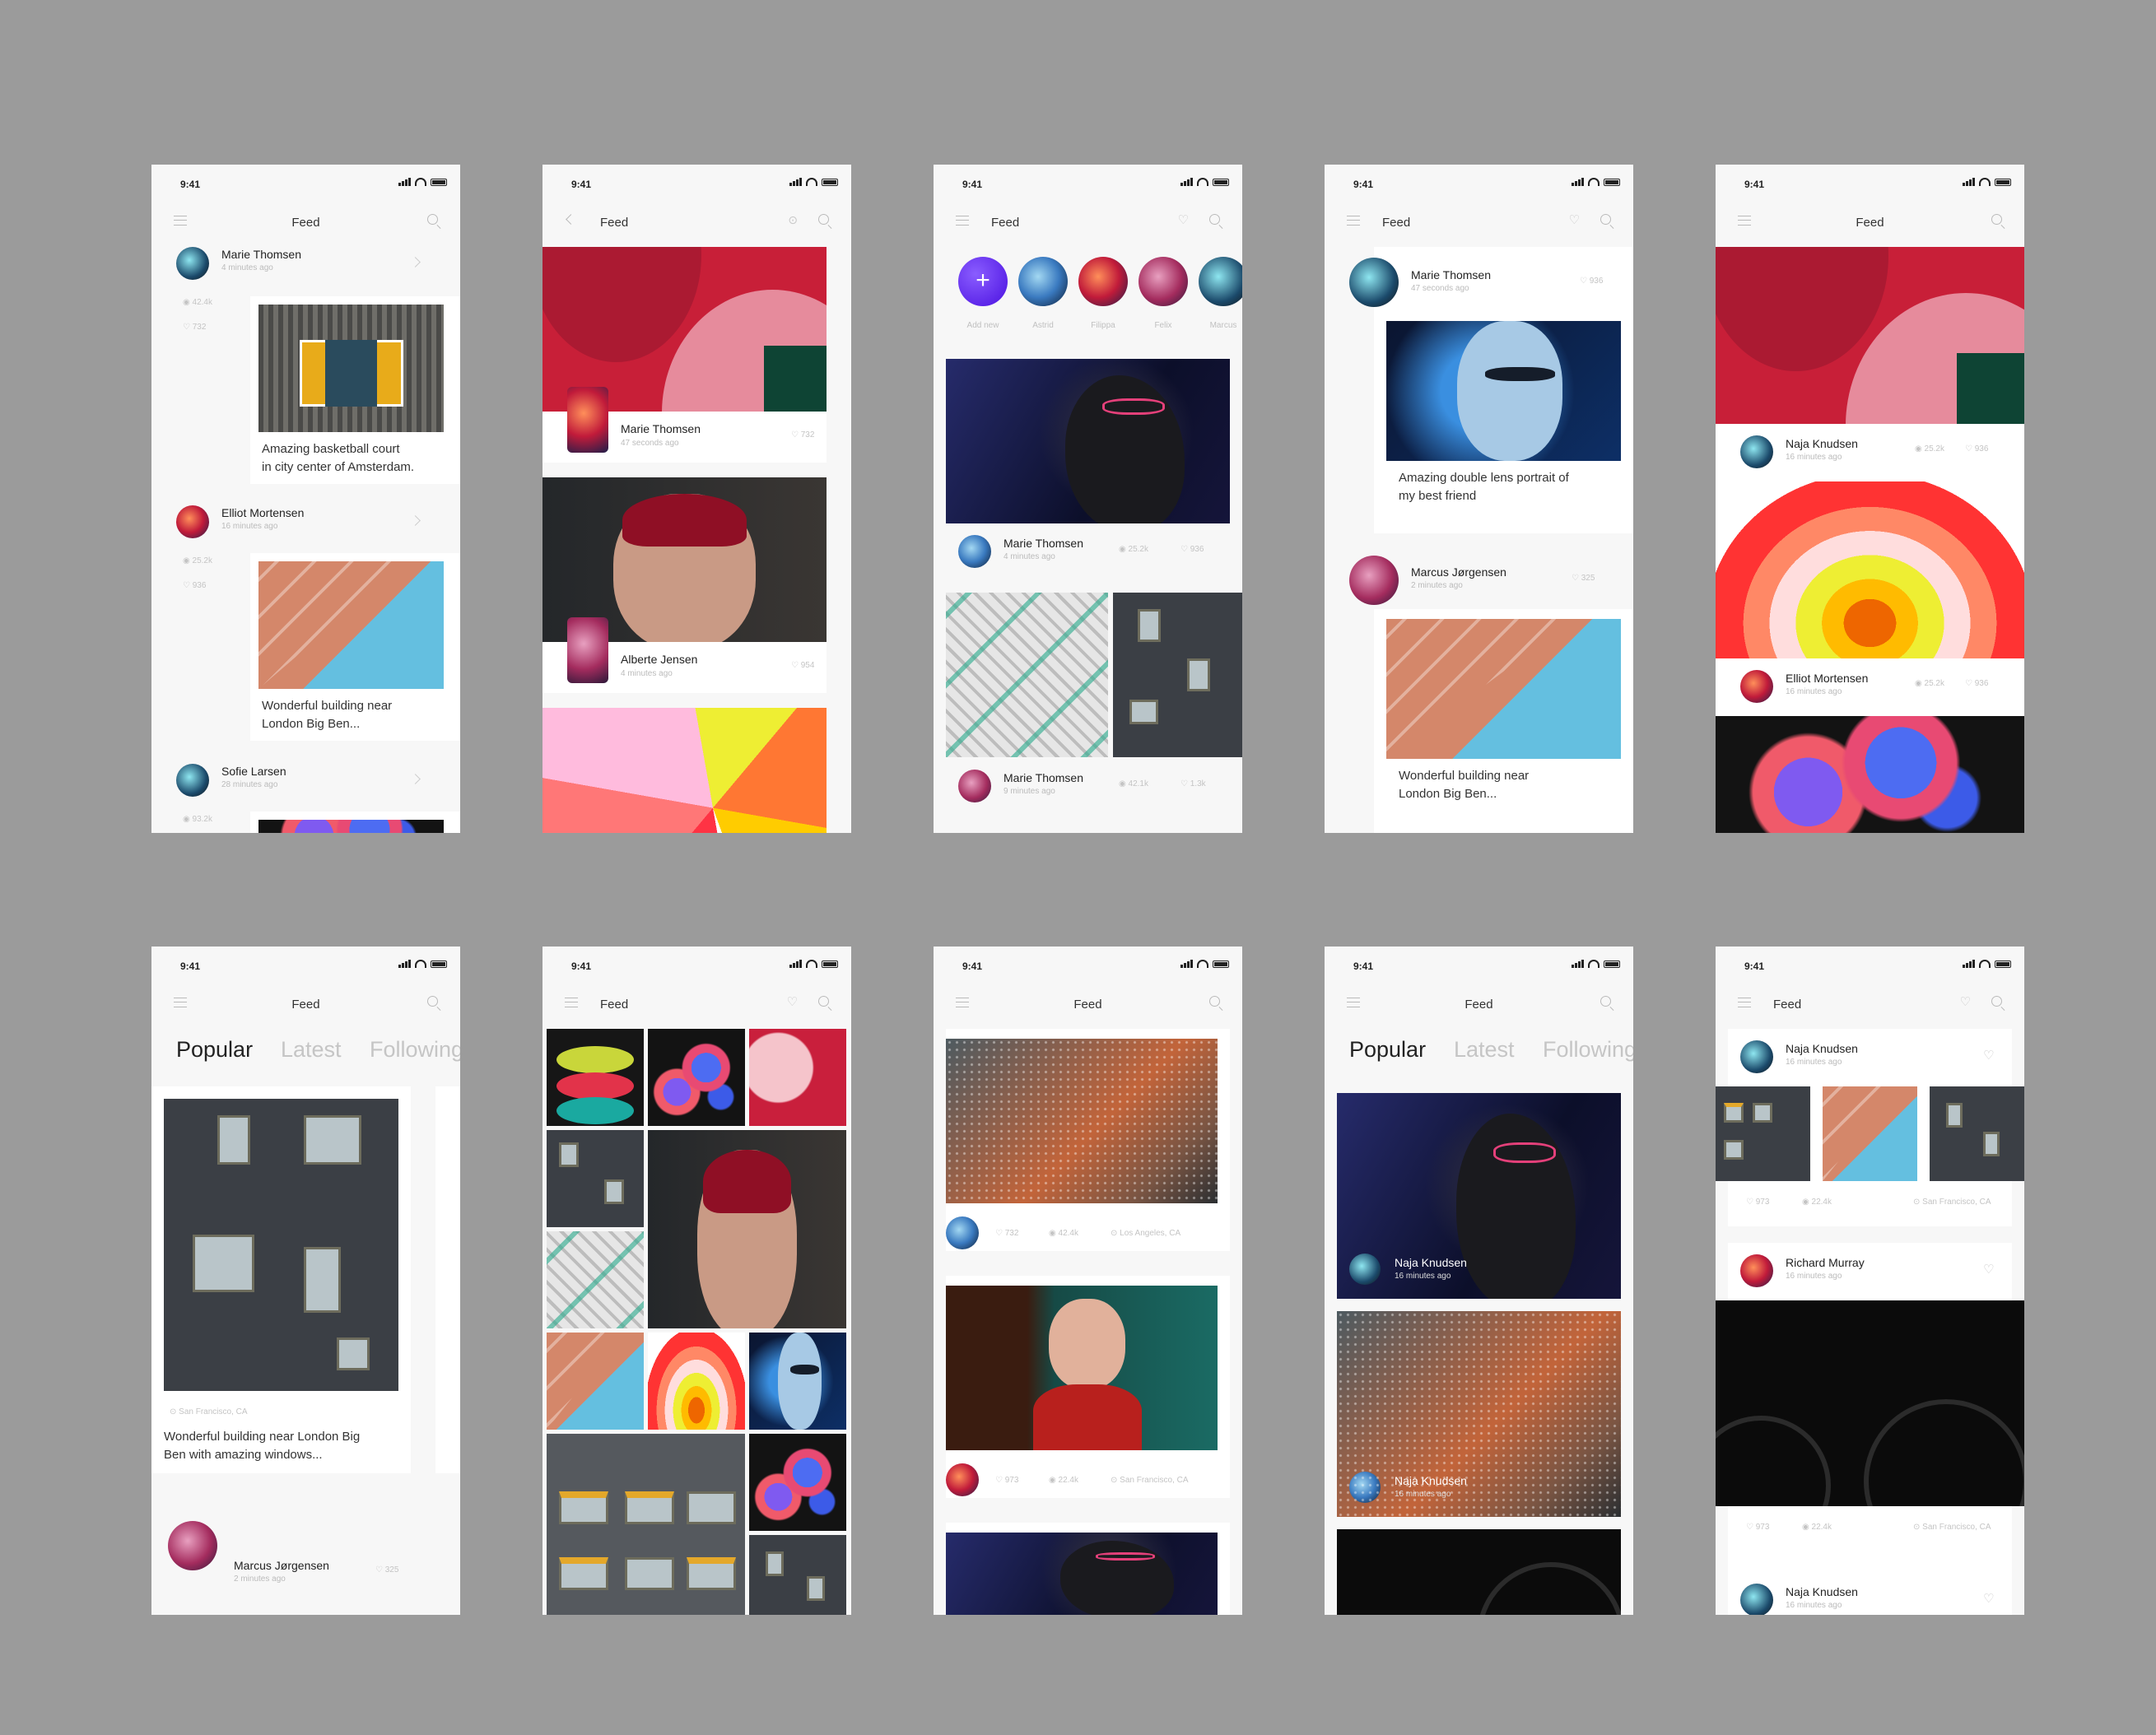 The width and height of the screenshot is (2156, 1735). I want to click on neon-portrait-photo, so click(1082, 1368).